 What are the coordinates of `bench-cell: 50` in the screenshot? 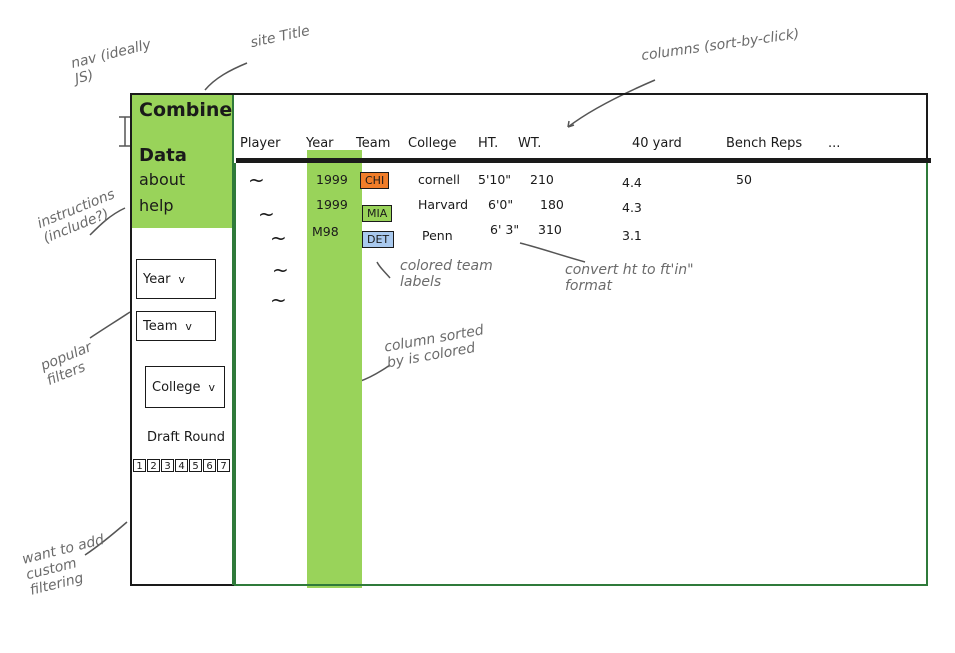 It's located at (744, 179).